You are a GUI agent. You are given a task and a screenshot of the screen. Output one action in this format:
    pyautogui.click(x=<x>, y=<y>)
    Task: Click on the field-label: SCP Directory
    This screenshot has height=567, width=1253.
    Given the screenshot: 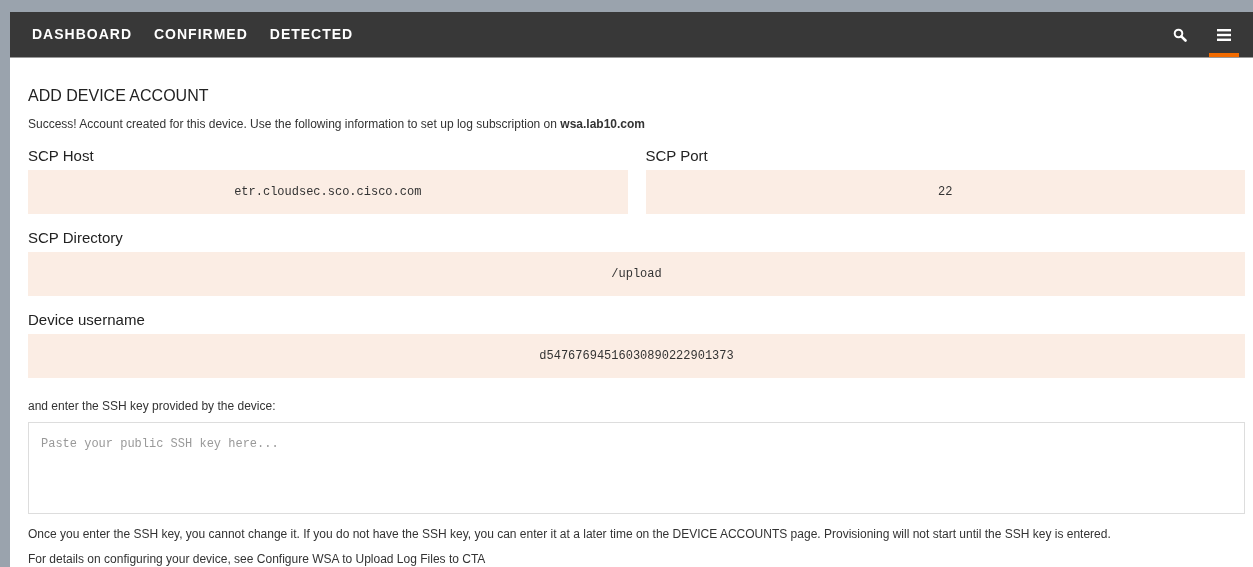 What is the action you would take?
    pyautogui.click(x=76, y=238)
    